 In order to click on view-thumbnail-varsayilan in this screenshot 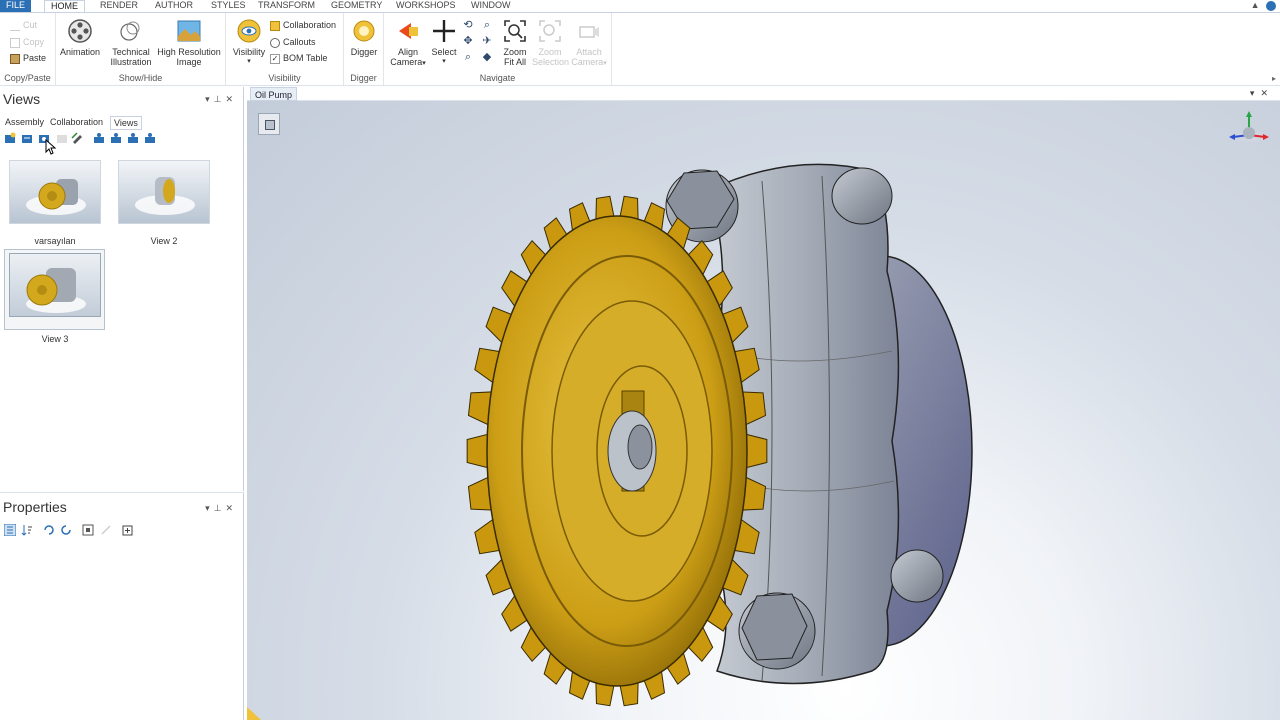, I will do `click(55, 192)`.